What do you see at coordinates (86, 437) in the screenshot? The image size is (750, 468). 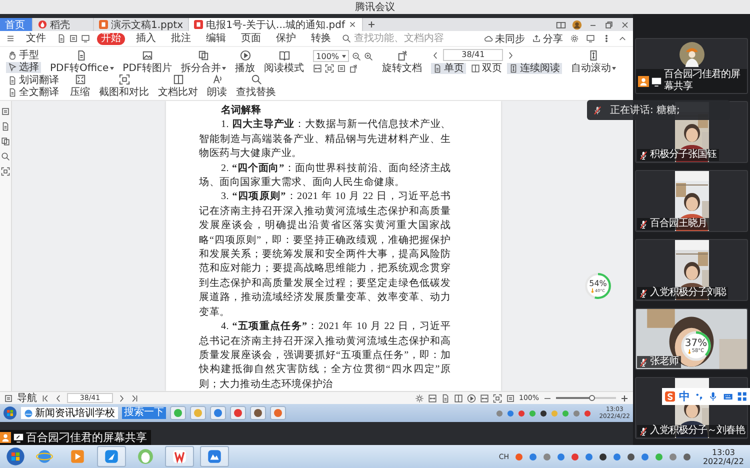 I see `share-label: 百合园刁佳君的屏幕共享` at bounding box center [86, 437].